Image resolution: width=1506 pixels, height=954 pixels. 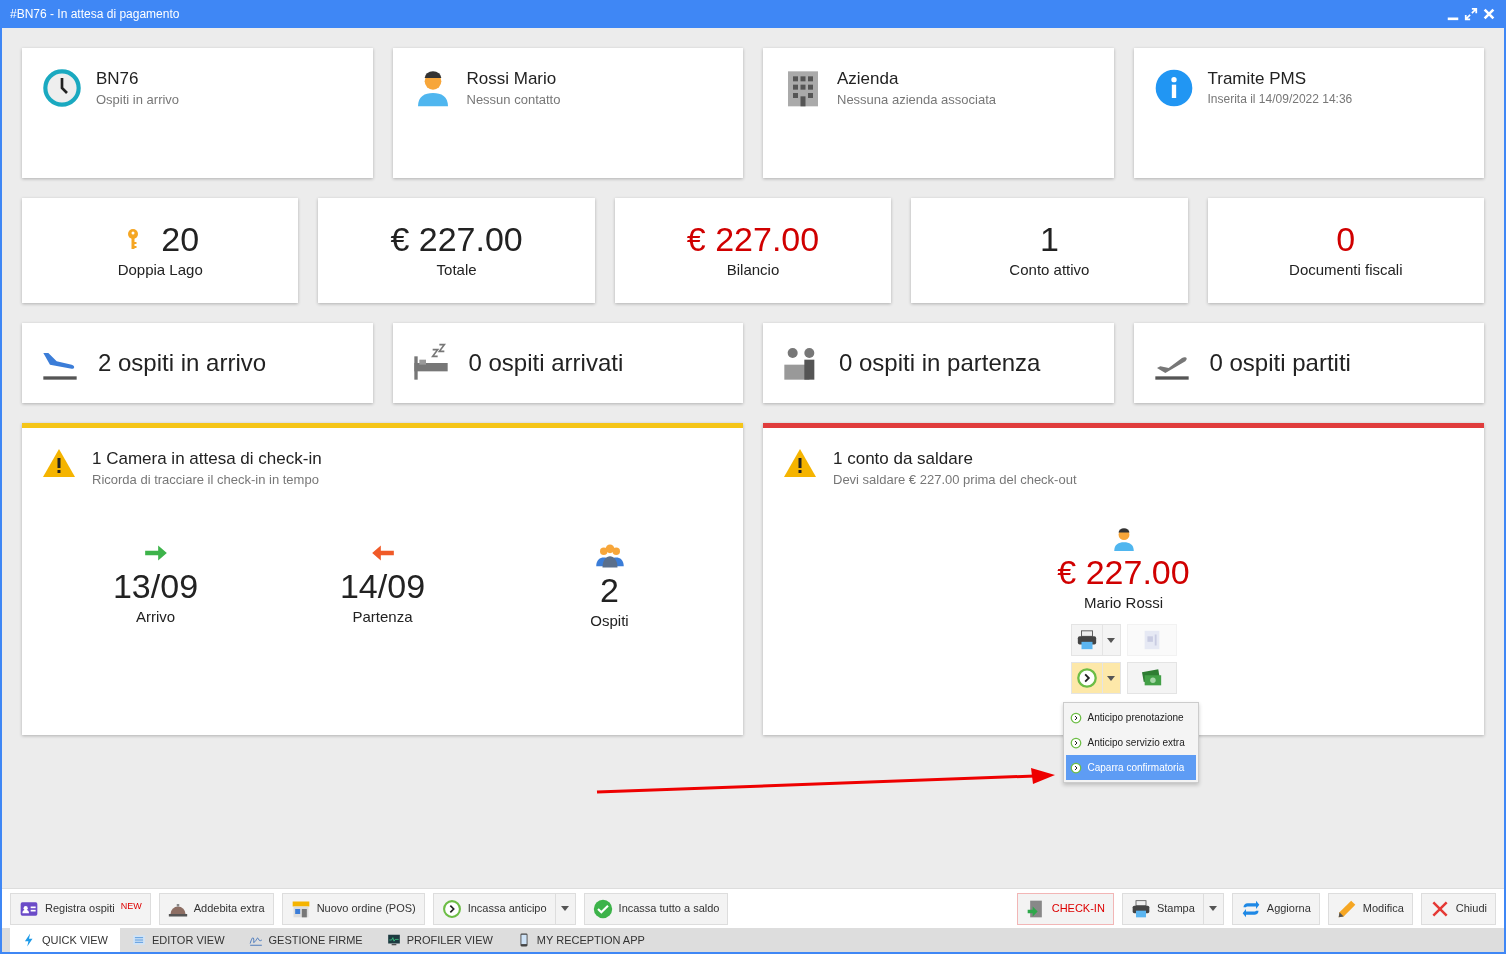 What do you see at coordinates (1346, 270) in the screenshot?
I see `stat-label: Documenti fiscali` at bounding box center [1346, 270].